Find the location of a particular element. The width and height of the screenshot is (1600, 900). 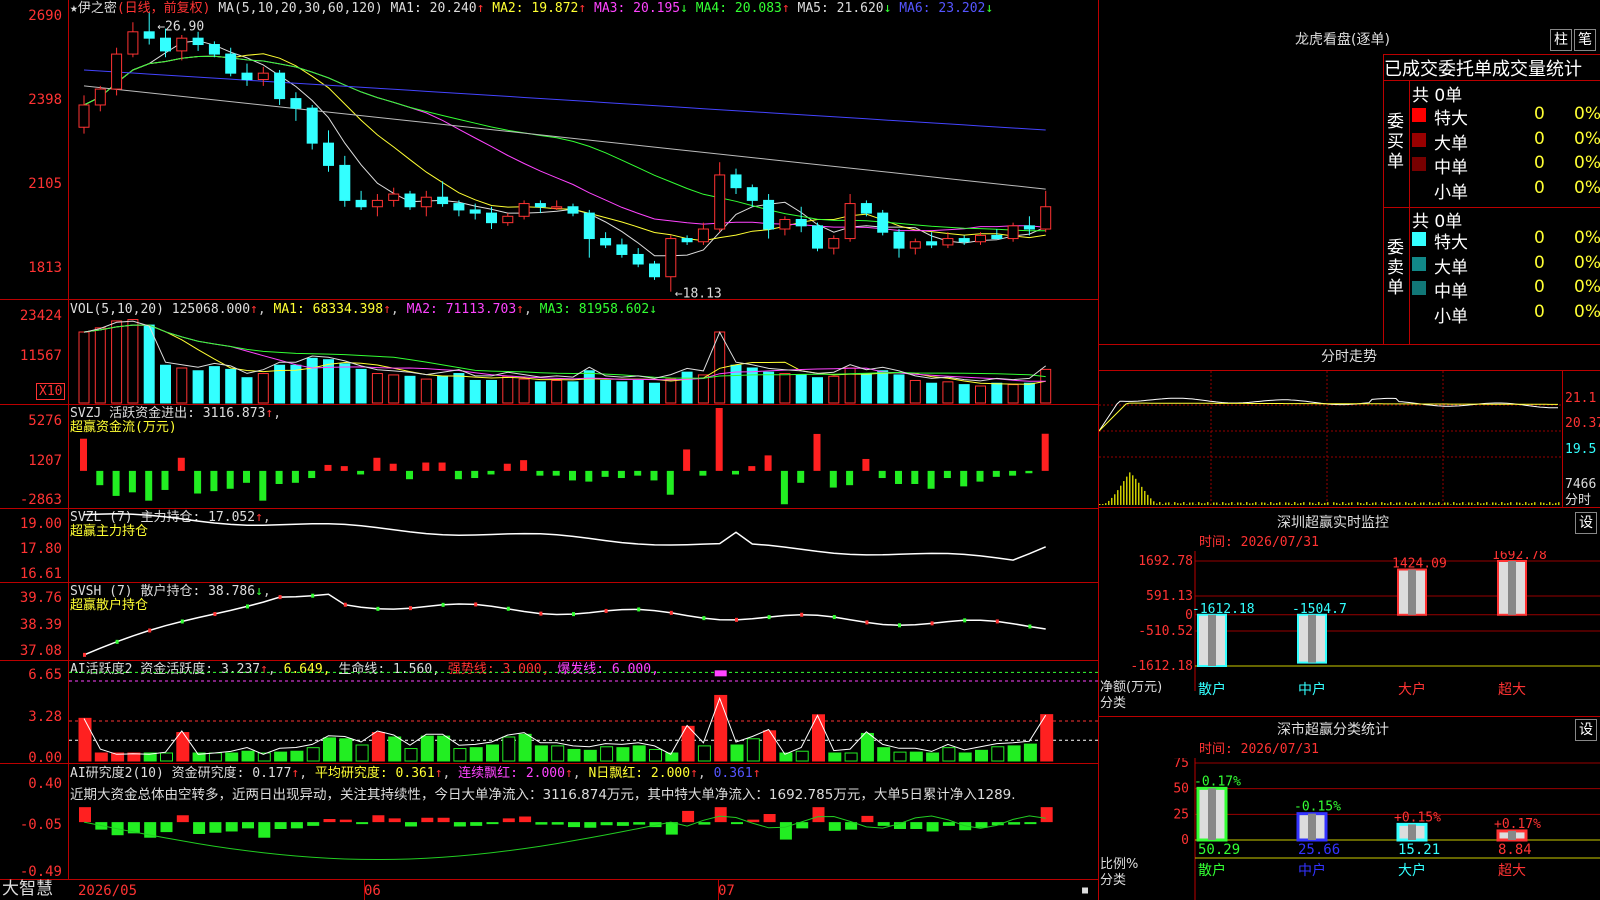

sz-ylabel: 净额(万元) is located at coordinates (1131, 687).